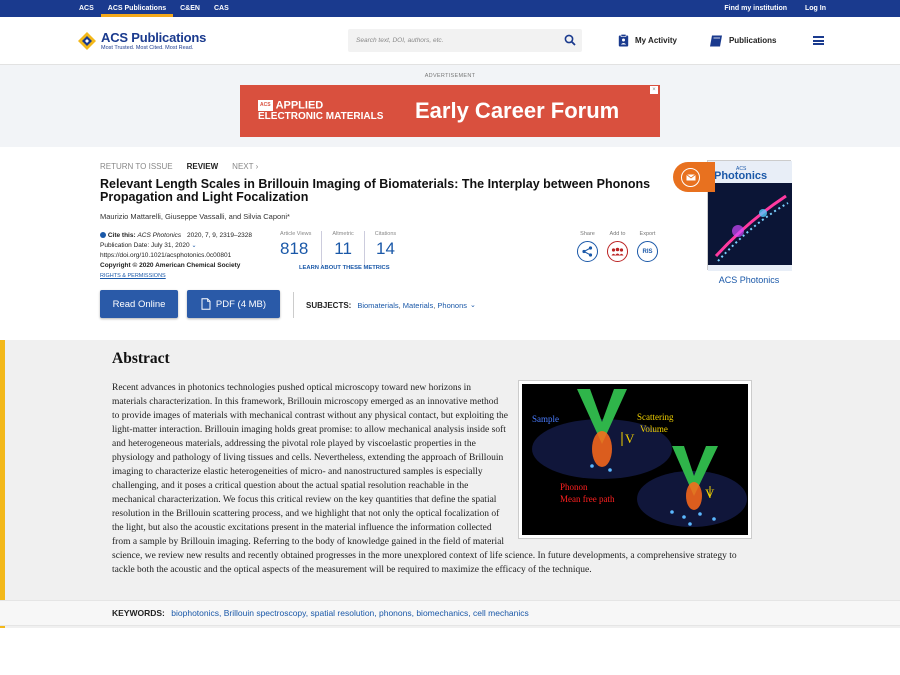  I want to click on book-icon, so click(715, 40).